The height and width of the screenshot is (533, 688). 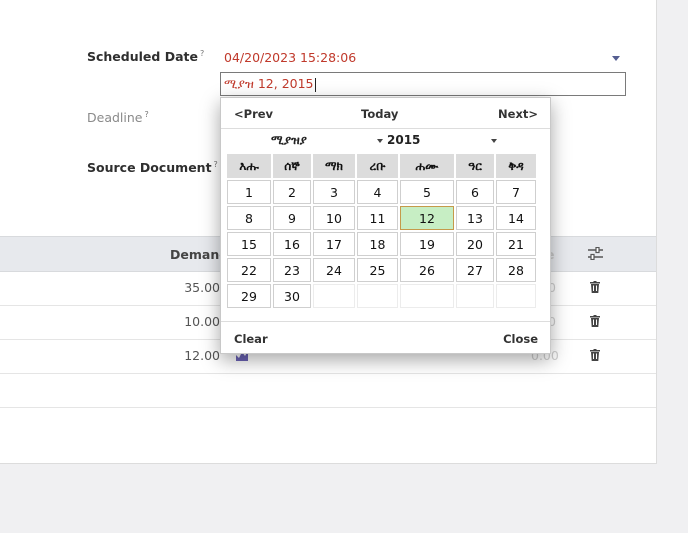 What do you see at coordinates (334, 244) in the screenshot?
I see `day-cell: 17` at bounding box center [334, 244].